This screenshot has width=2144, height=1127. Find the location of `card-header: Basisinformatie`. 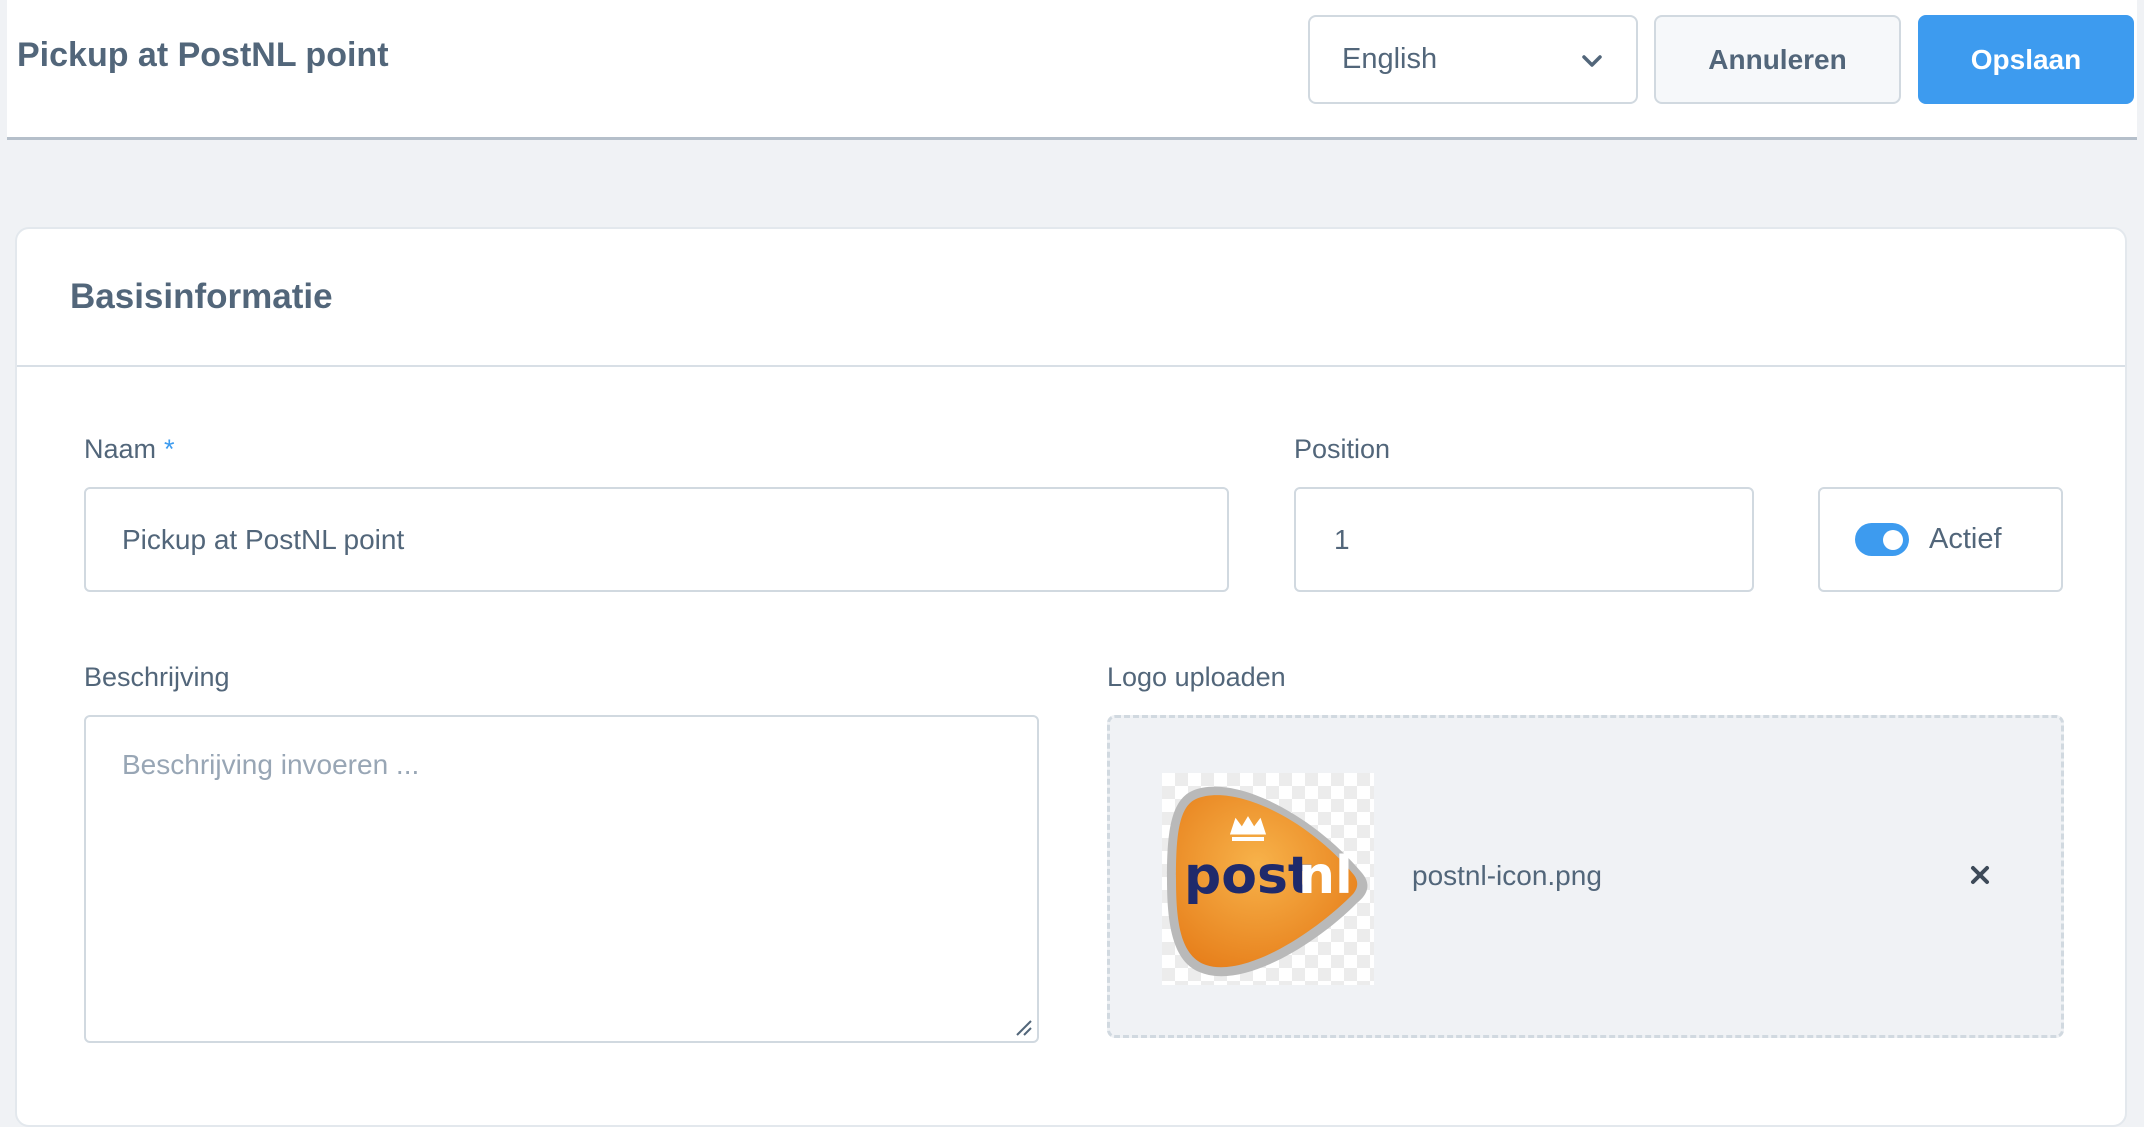

card-header: Basisinformatie is located at coordinates (1071, 298).